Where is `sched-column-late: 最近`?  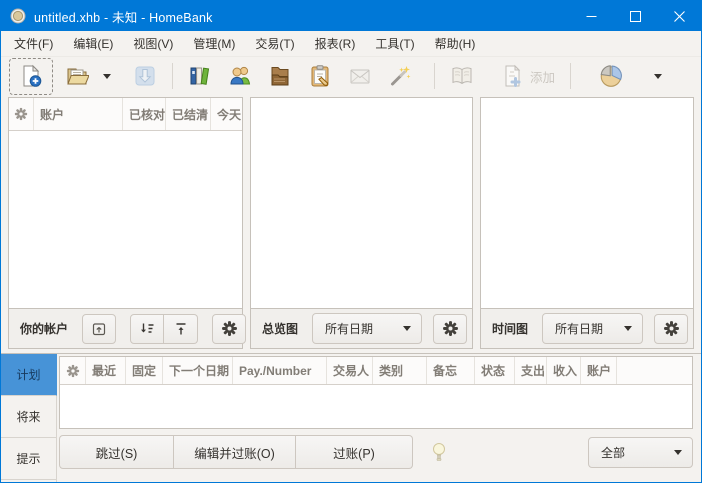 sched-column-late: 最近 is located at coordinates (106, 370).